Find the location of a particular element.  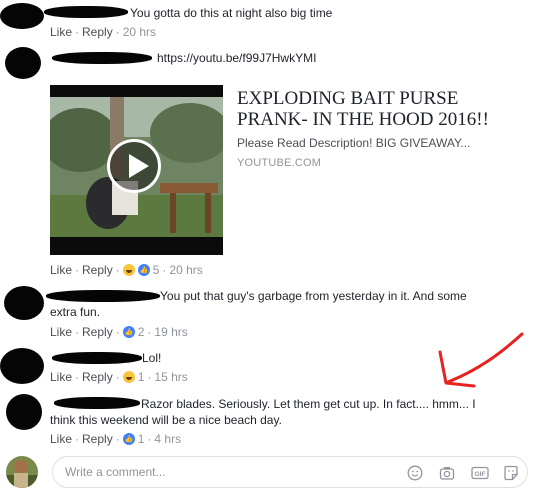

comment-actions: Like·Reply·5·20 hrs is located at coordinates (126, 270).